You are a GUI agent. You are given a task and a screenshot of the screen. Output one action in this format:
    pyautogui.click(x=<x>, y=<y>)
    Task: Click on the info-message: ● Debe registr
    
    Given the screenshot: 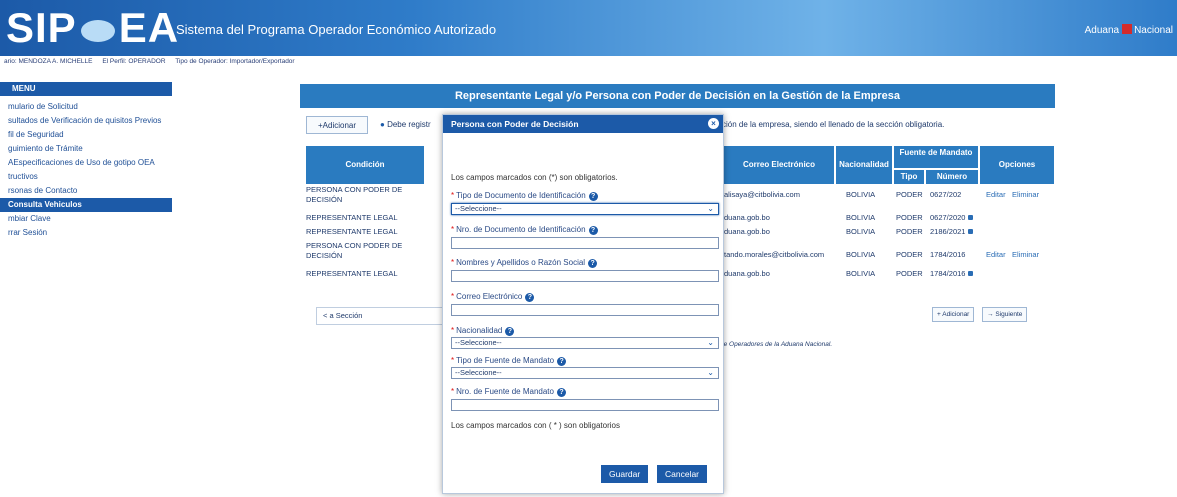 What is the action you would take?
    pyautogui.click(x=405, y=124)
    